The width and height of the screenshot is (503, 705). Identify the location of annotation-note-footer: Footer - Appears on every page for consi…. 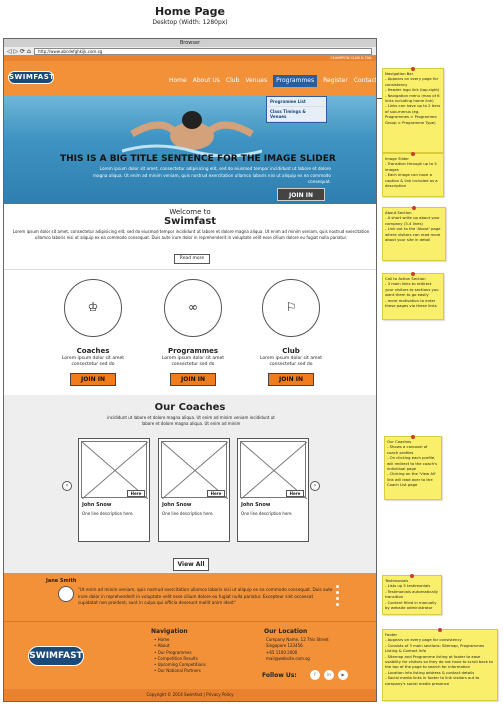
(440, 664).